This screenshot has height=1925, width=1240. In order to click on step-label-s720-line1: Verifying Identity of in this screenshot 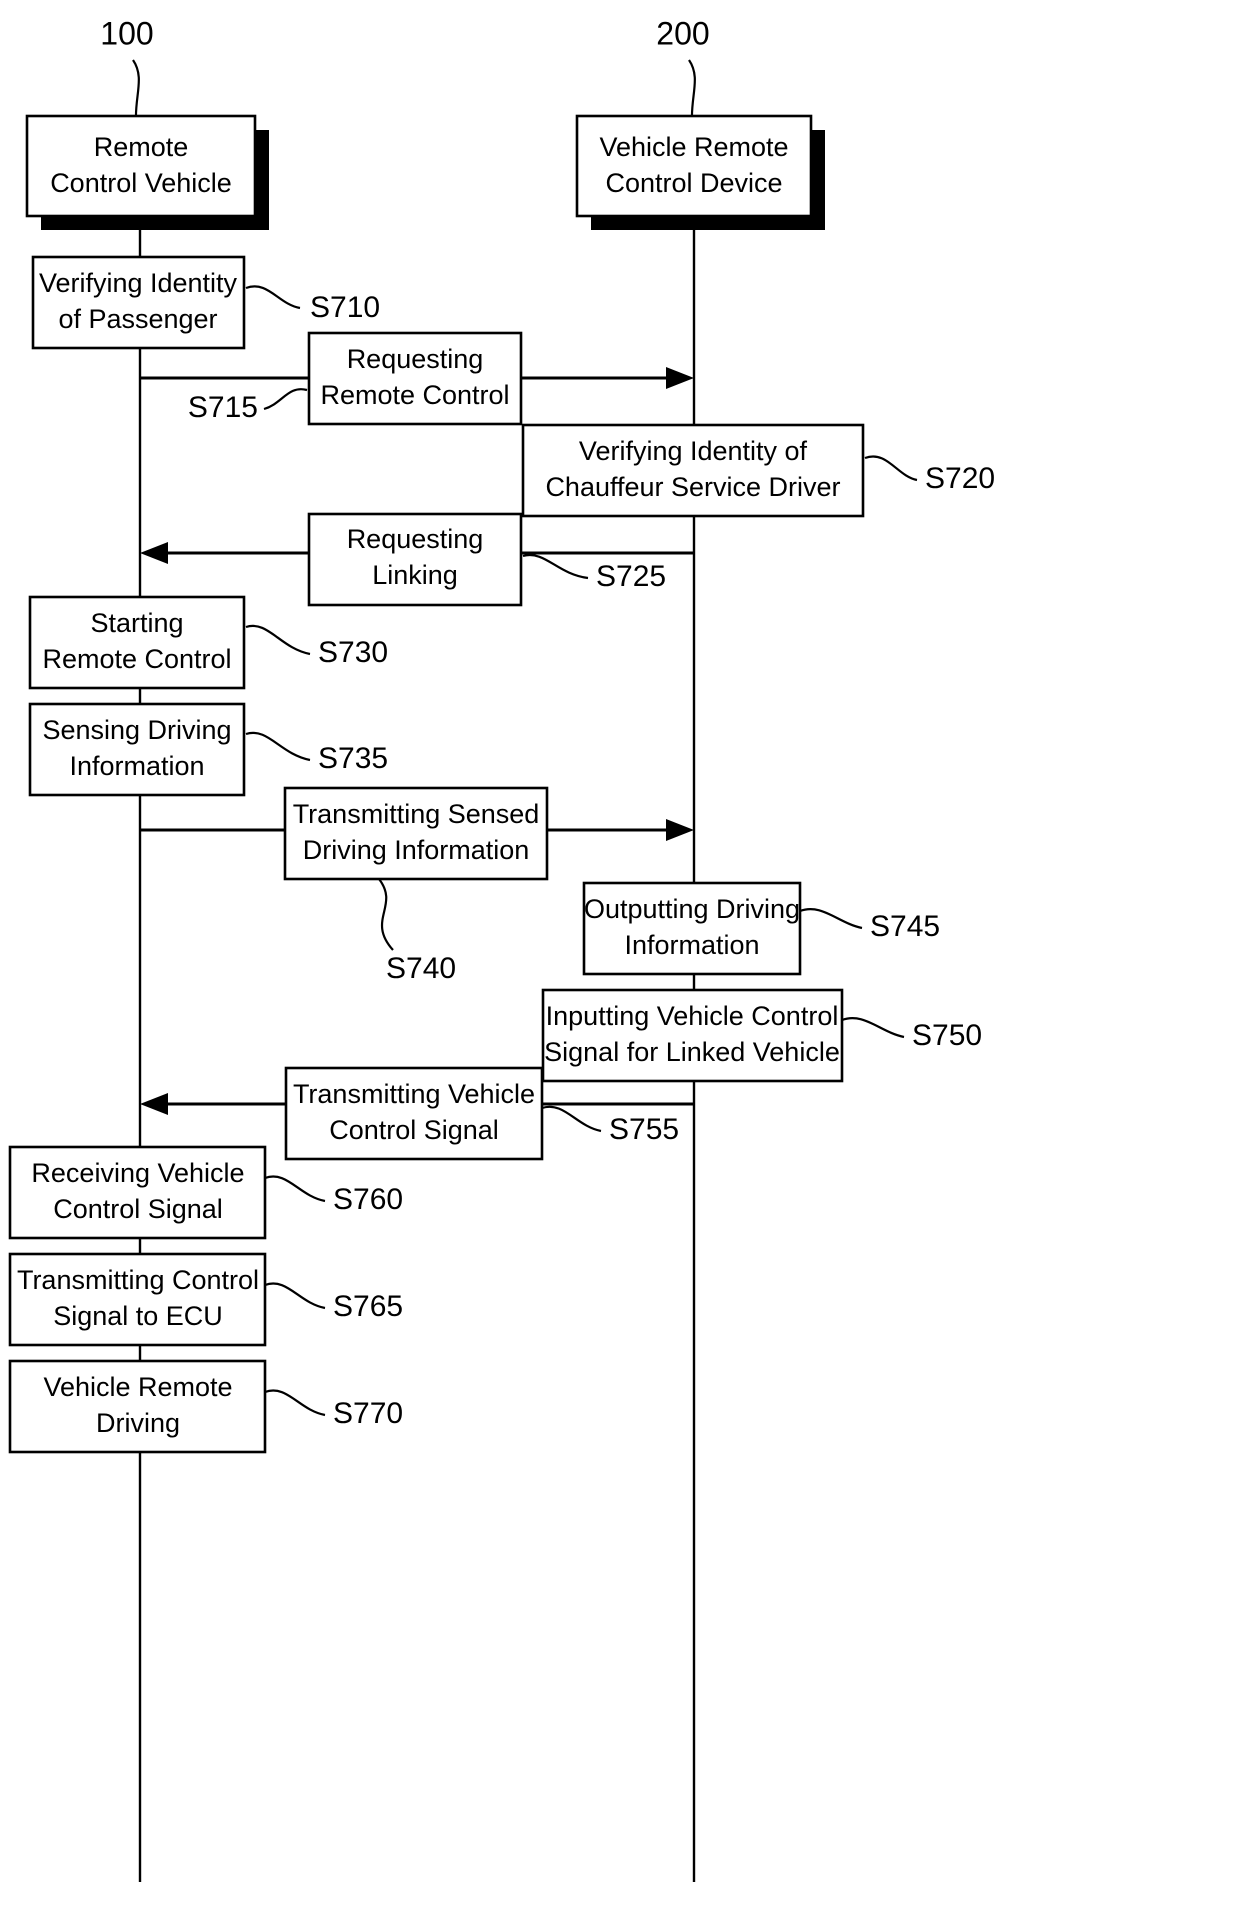, I will do `click(693, 451)`.